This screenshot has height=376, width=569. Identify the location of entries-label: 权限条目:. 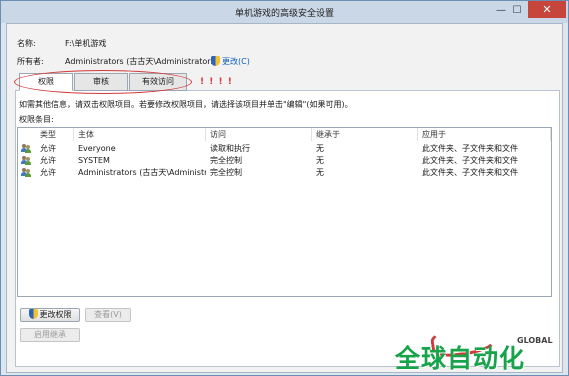
(36, 119).